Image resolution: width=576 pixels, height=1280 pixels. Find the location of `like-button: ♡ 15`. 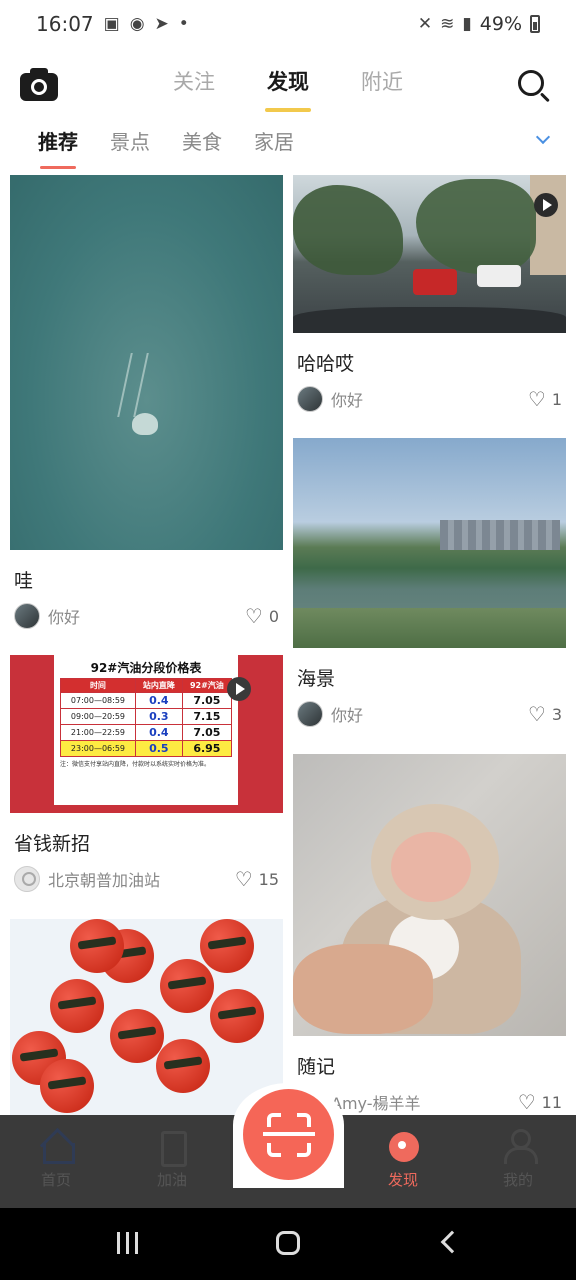

like-button: ♡ 15 is located at coordinates (257, 879).